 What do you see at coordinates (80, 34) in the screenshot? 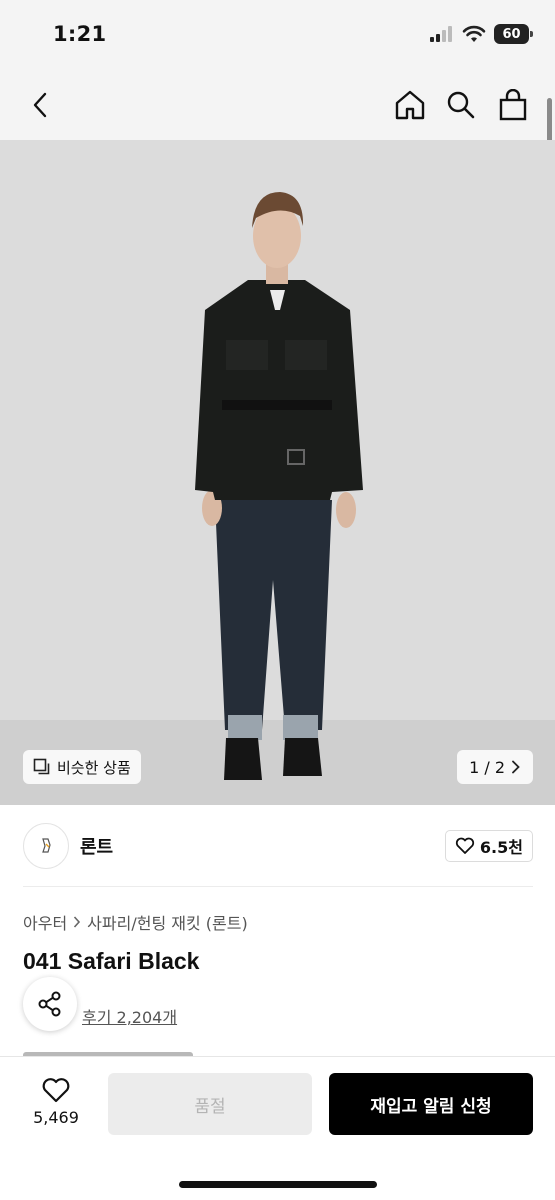
I see `status-time: 1:21` at bounding box center [80, 34].